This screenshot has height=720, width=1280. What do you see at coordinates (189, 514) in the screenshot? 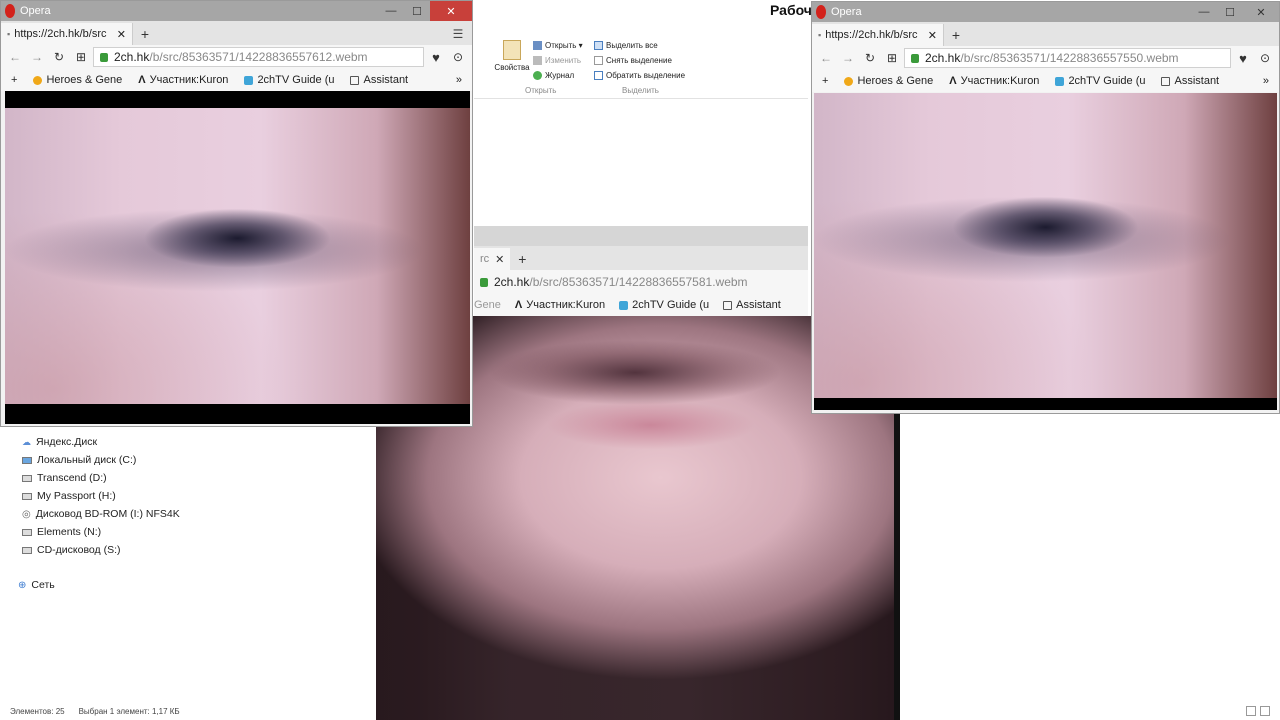
I see `nav-item-bd-rom: ◎ Дисковод BD-ROM (I:) NFS4K` at bounding box center [189, 514].